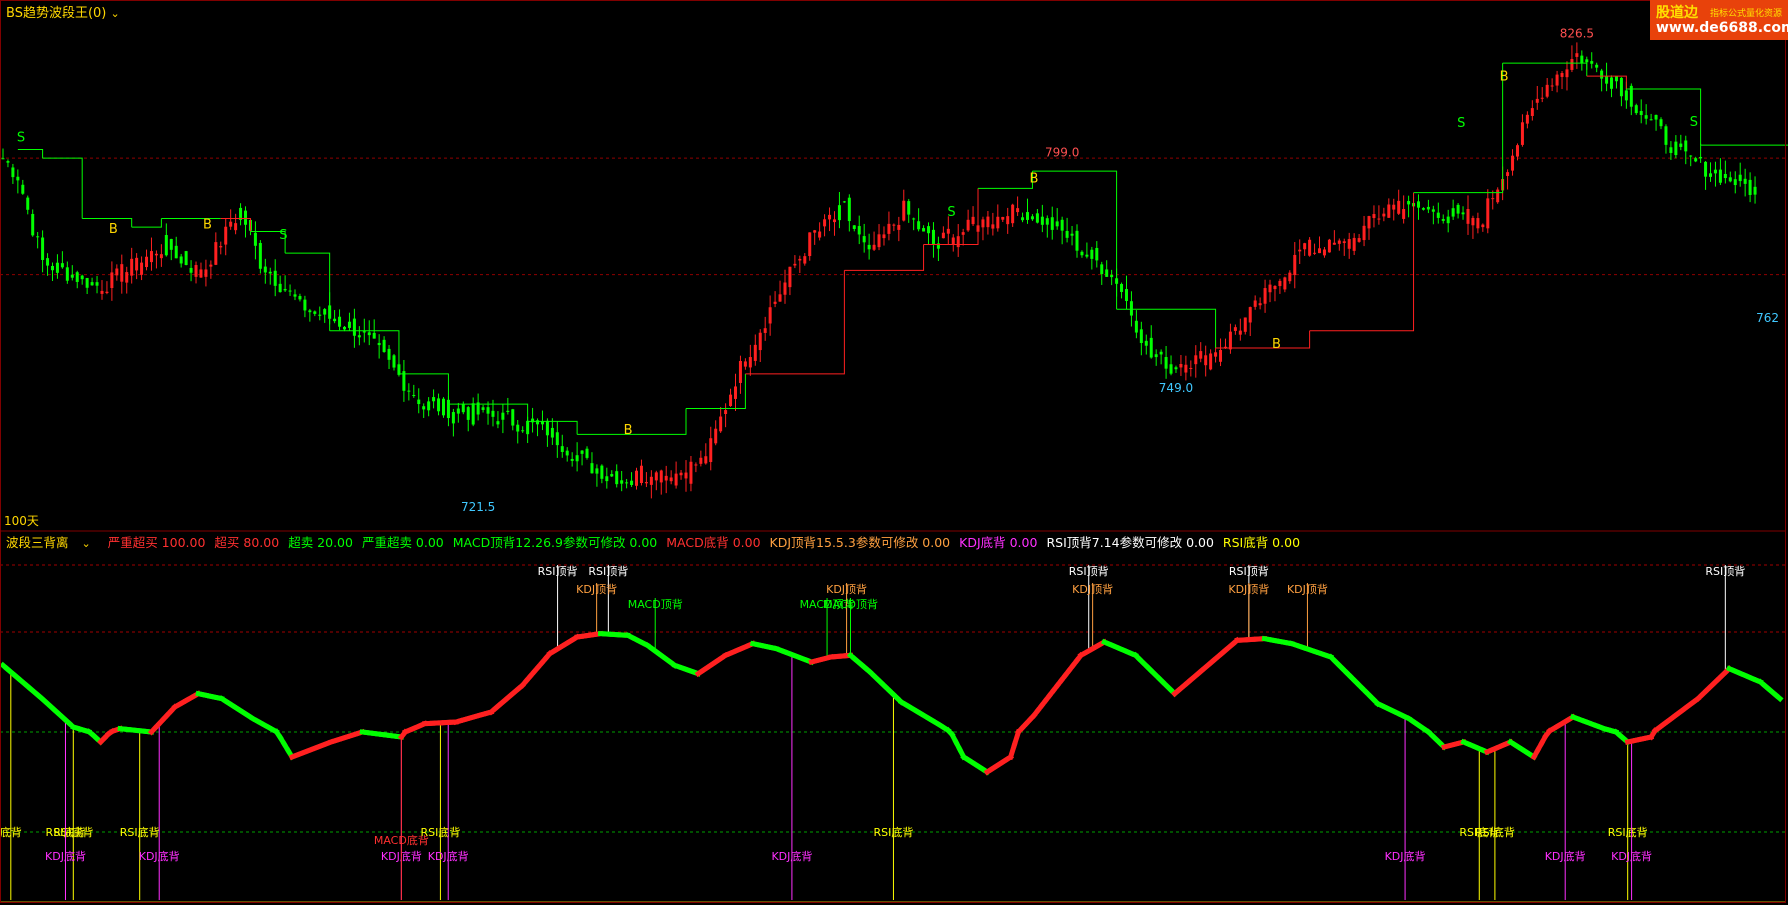 The width and height of the screenshot is (1788, 905). What do you see at coordinates (1130, 542) in the screenshot?
I see `legend-item: RSI顶背7.14参数可修改 0.00` at bounding box center [1130, 542].